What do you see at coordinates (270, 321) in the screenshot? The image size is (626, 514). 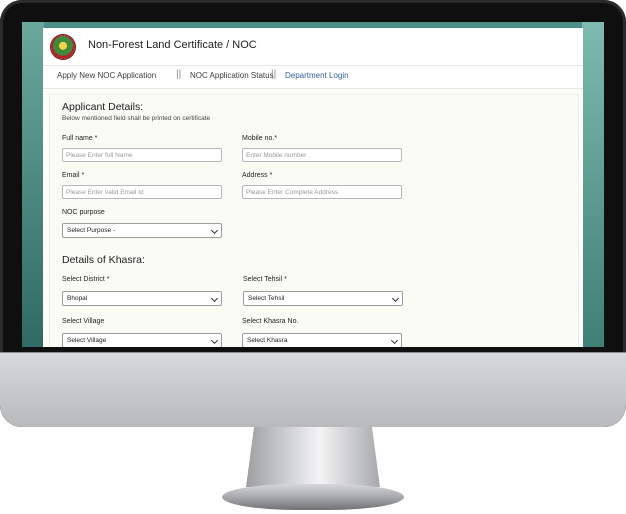 I see `khasra-no-label: Select Khasra No.` at bounding box center [270, 321].